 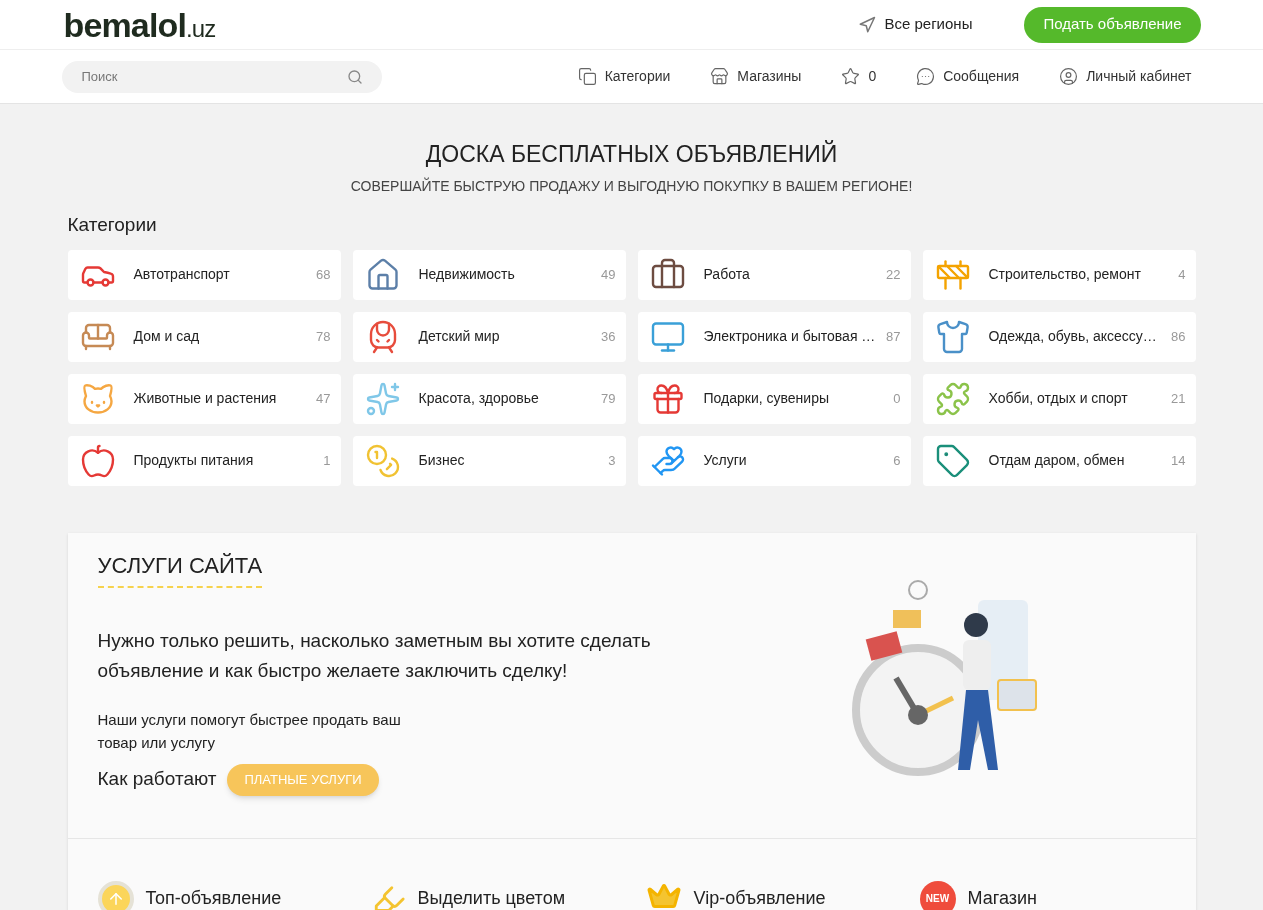 What do you see at coordinates (489, 460) in the screenshot?
I see `category-card: Бизнес 3` at bounding box center [489, 460].